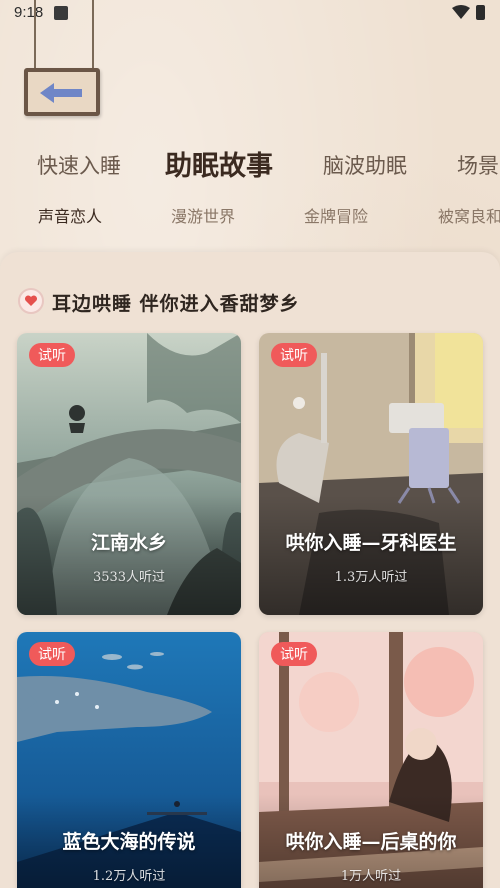 This screenshot has height=888, width=500. What do you see at coordinates (480, 12) in the screenshot?
I see `battery-icon` at bounding box center [480, 12].